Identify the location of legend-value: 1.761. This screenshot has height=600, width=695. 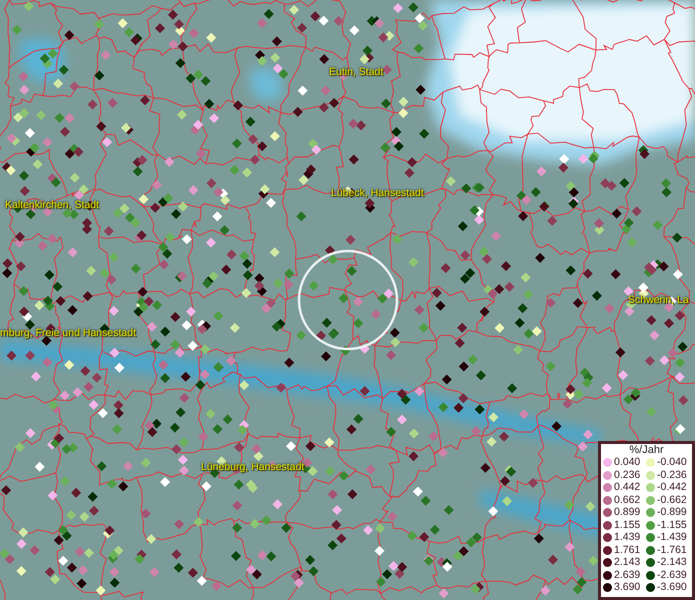
(628, 550).